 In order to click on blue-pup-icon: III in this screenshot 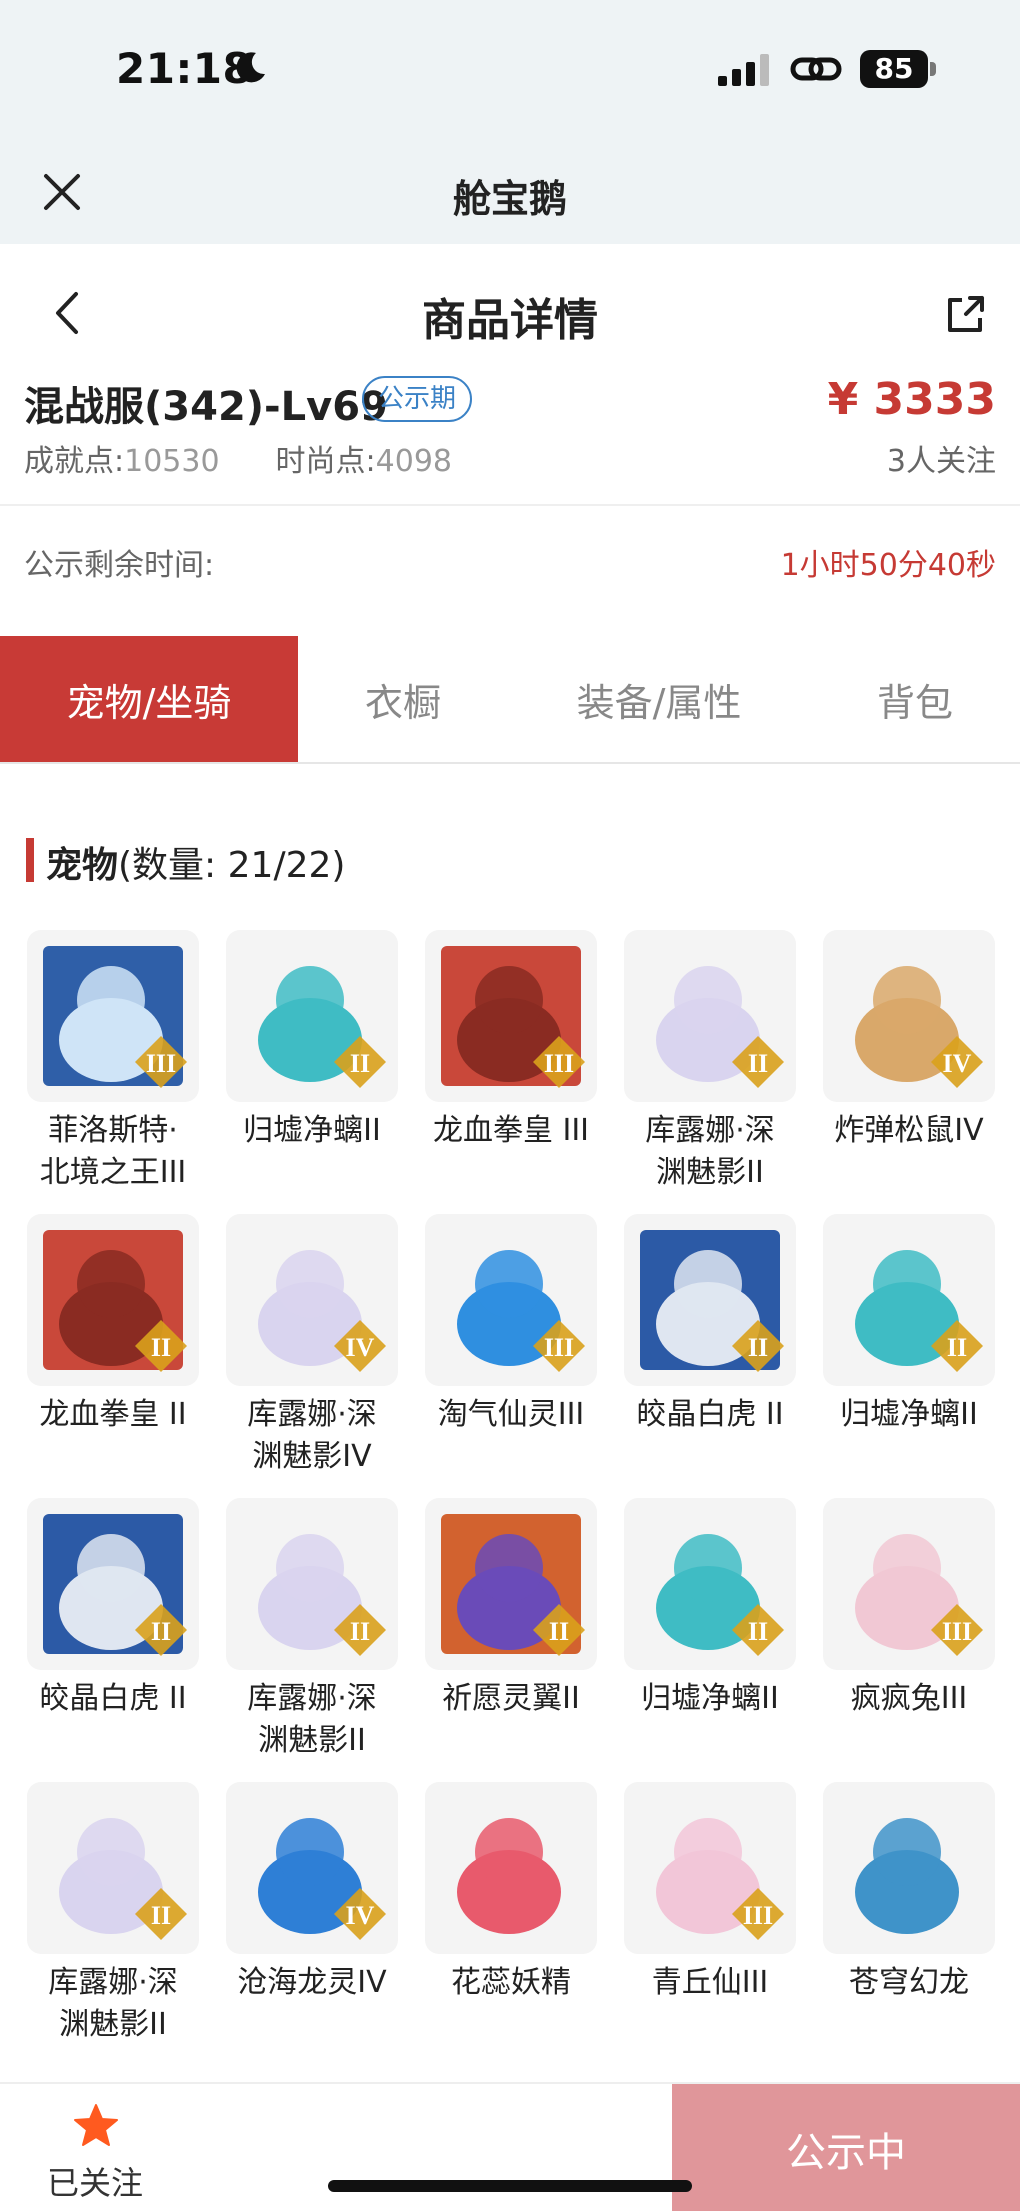, I will do `click(513, 1301)`.